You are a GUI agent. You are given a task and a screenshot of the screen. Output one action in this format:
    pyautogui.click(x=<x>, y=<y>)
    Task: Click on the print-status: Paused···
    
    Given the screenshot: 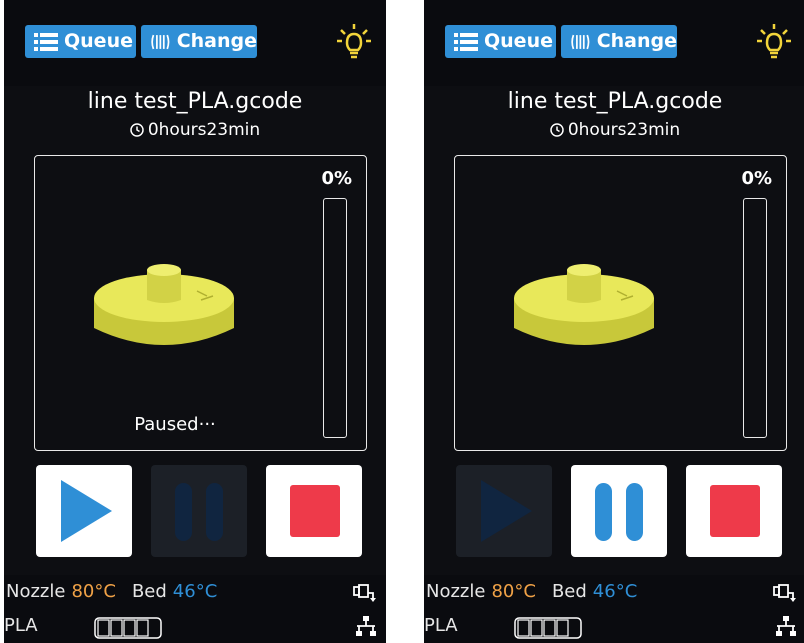 What is the action you would take?
    pyautogui.click(x=175, y=424)
    